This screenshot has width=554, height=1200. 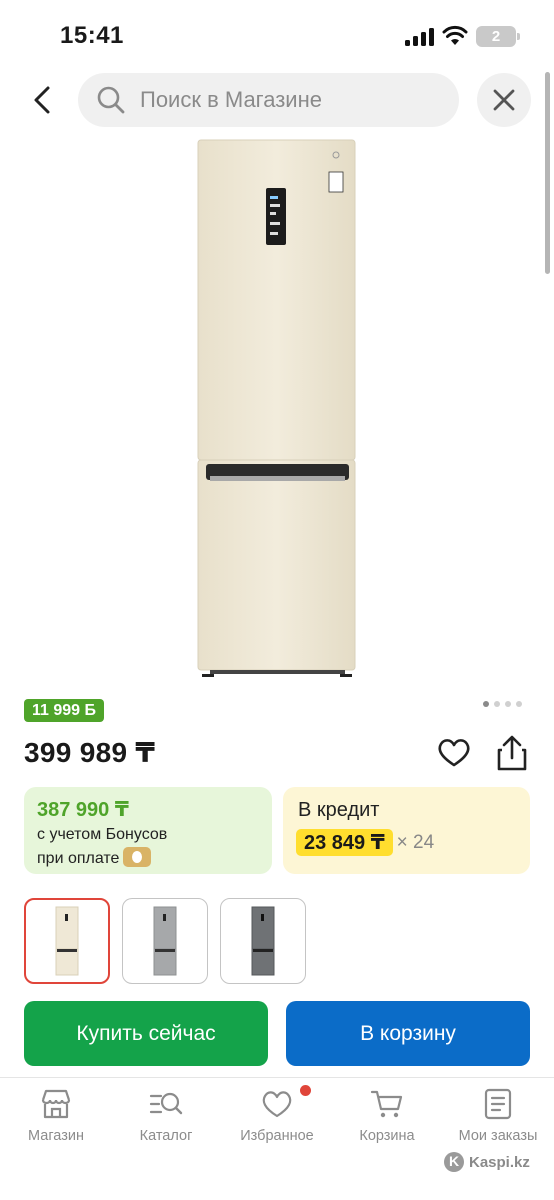 I want to click on share-icon, so click(x=512, y=753).